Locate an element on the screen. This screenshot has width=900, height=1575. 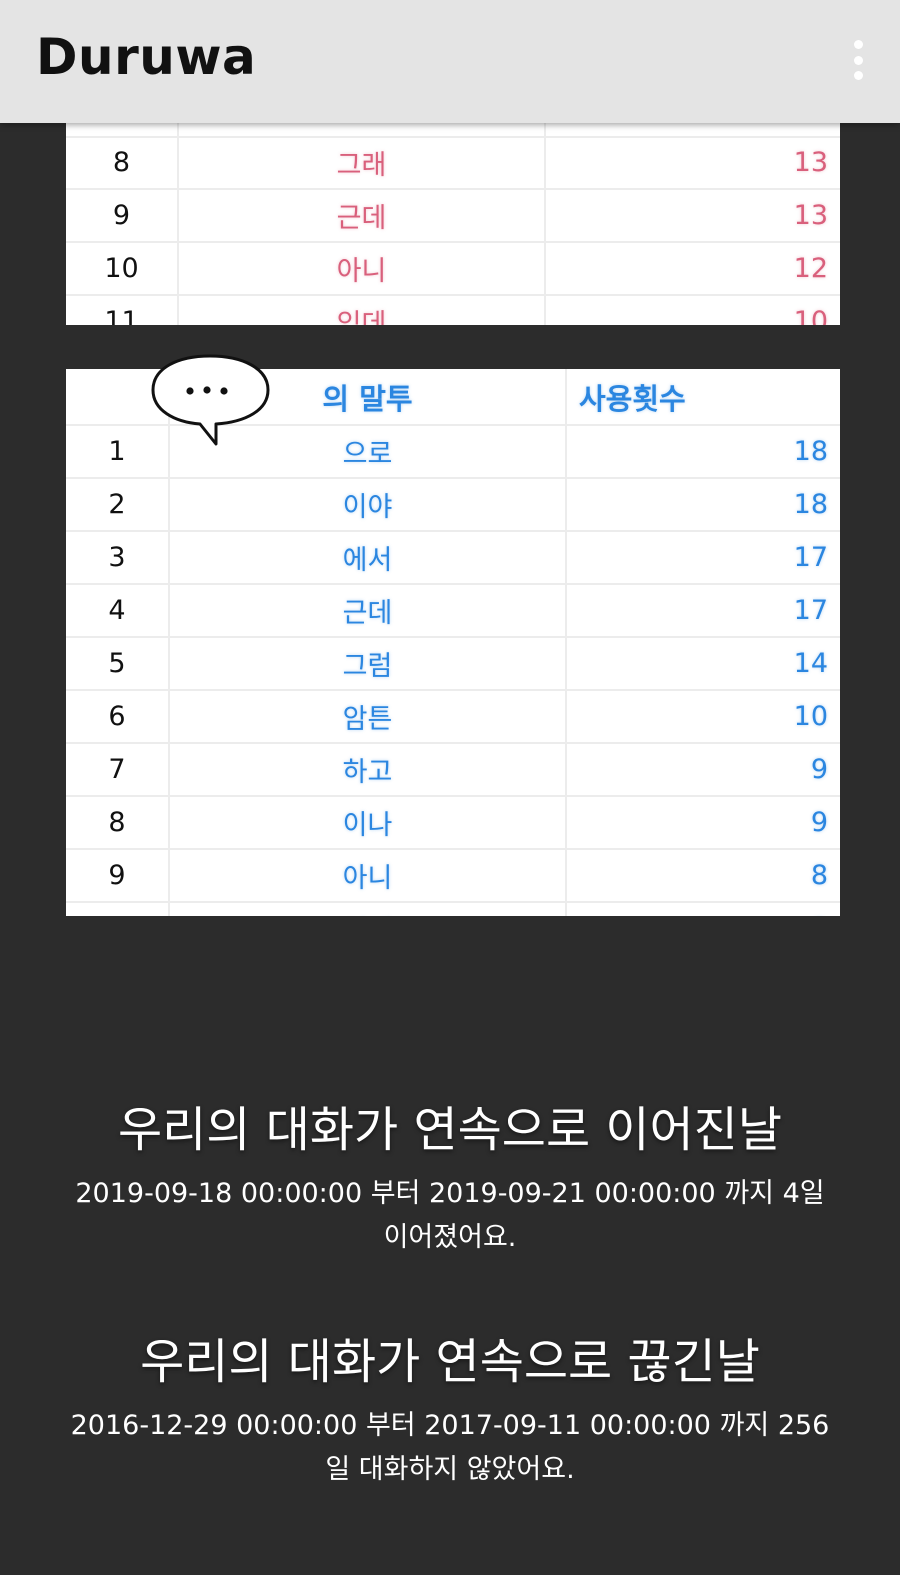
table-row: 9 아니 8 is located at coordinates (453, 876).